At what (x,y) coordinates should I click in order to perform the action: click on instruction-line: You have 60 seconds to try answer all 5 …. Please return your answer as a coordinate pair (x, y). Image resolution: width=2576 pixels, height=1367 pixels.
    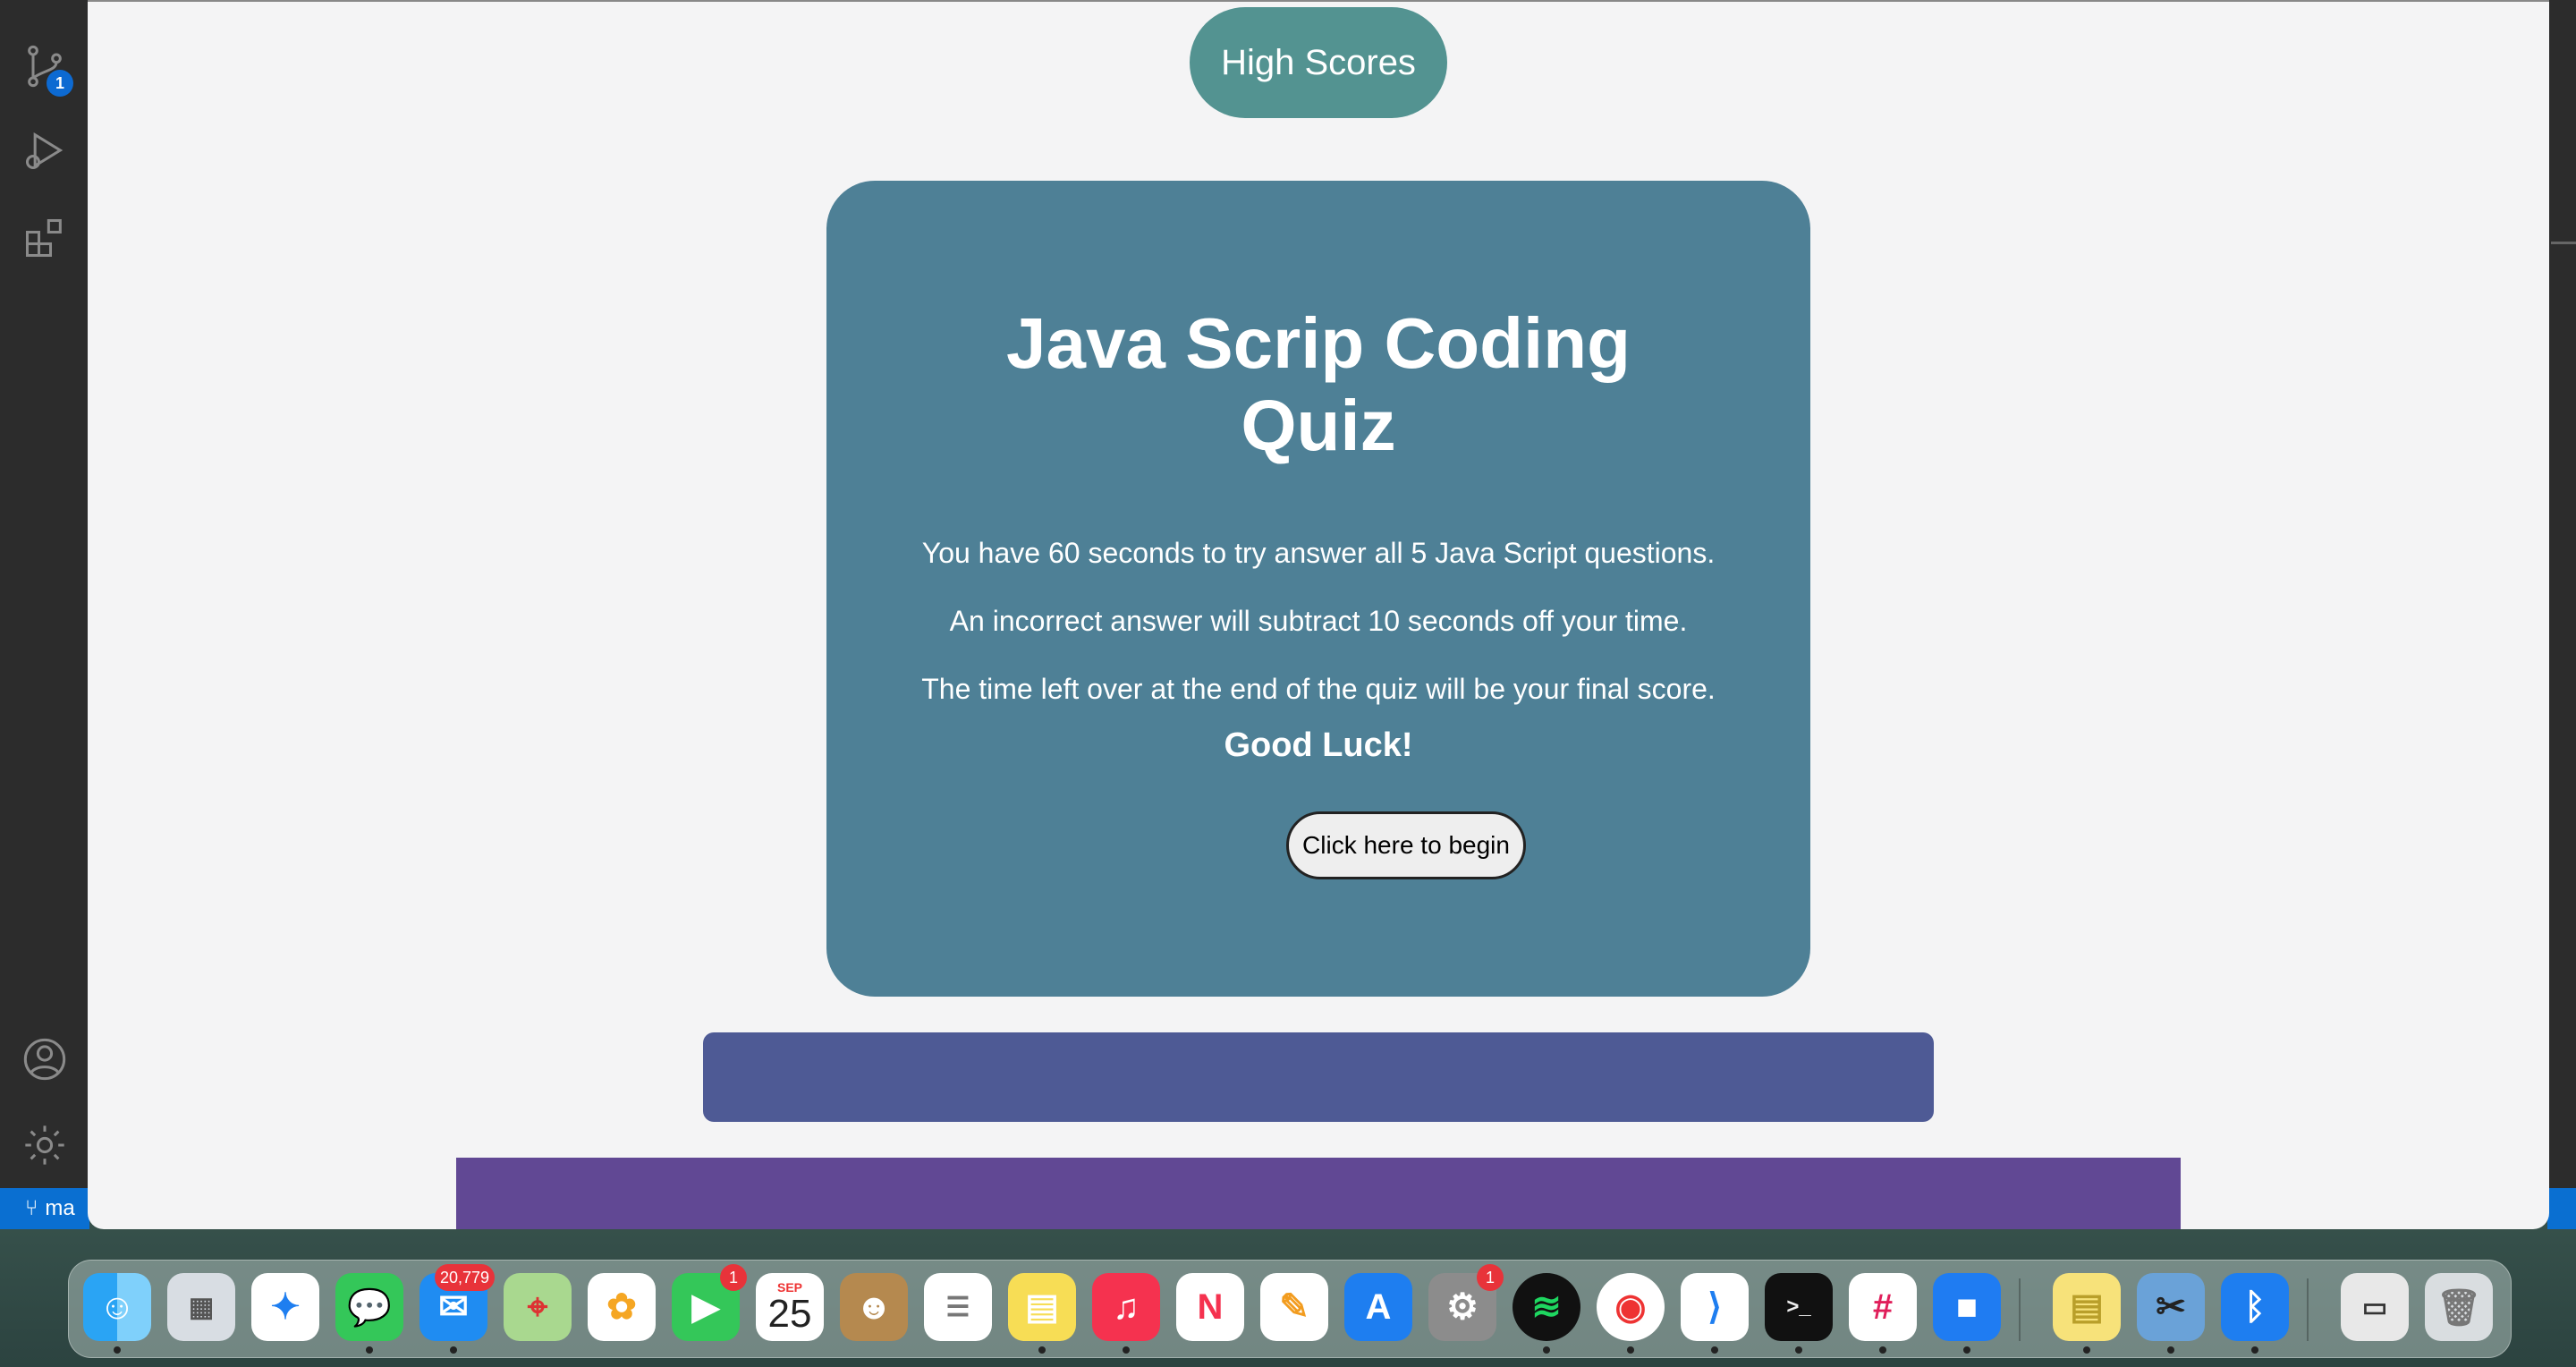
    Looking at the image, I should click on (1318, 553).